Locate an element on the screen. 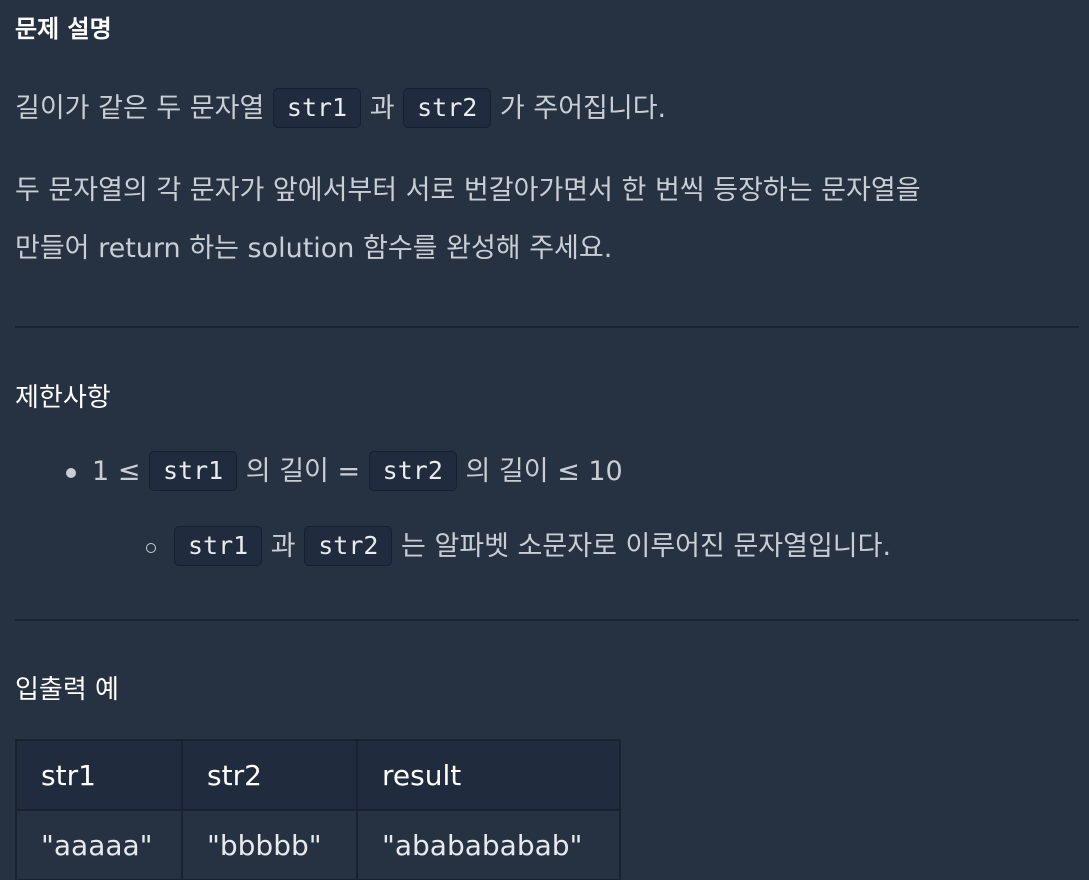 Image resolution: width=1089 pixels, height=880 pixels. constraint-text: 1 ≤ is located at coordinates (120, 471).